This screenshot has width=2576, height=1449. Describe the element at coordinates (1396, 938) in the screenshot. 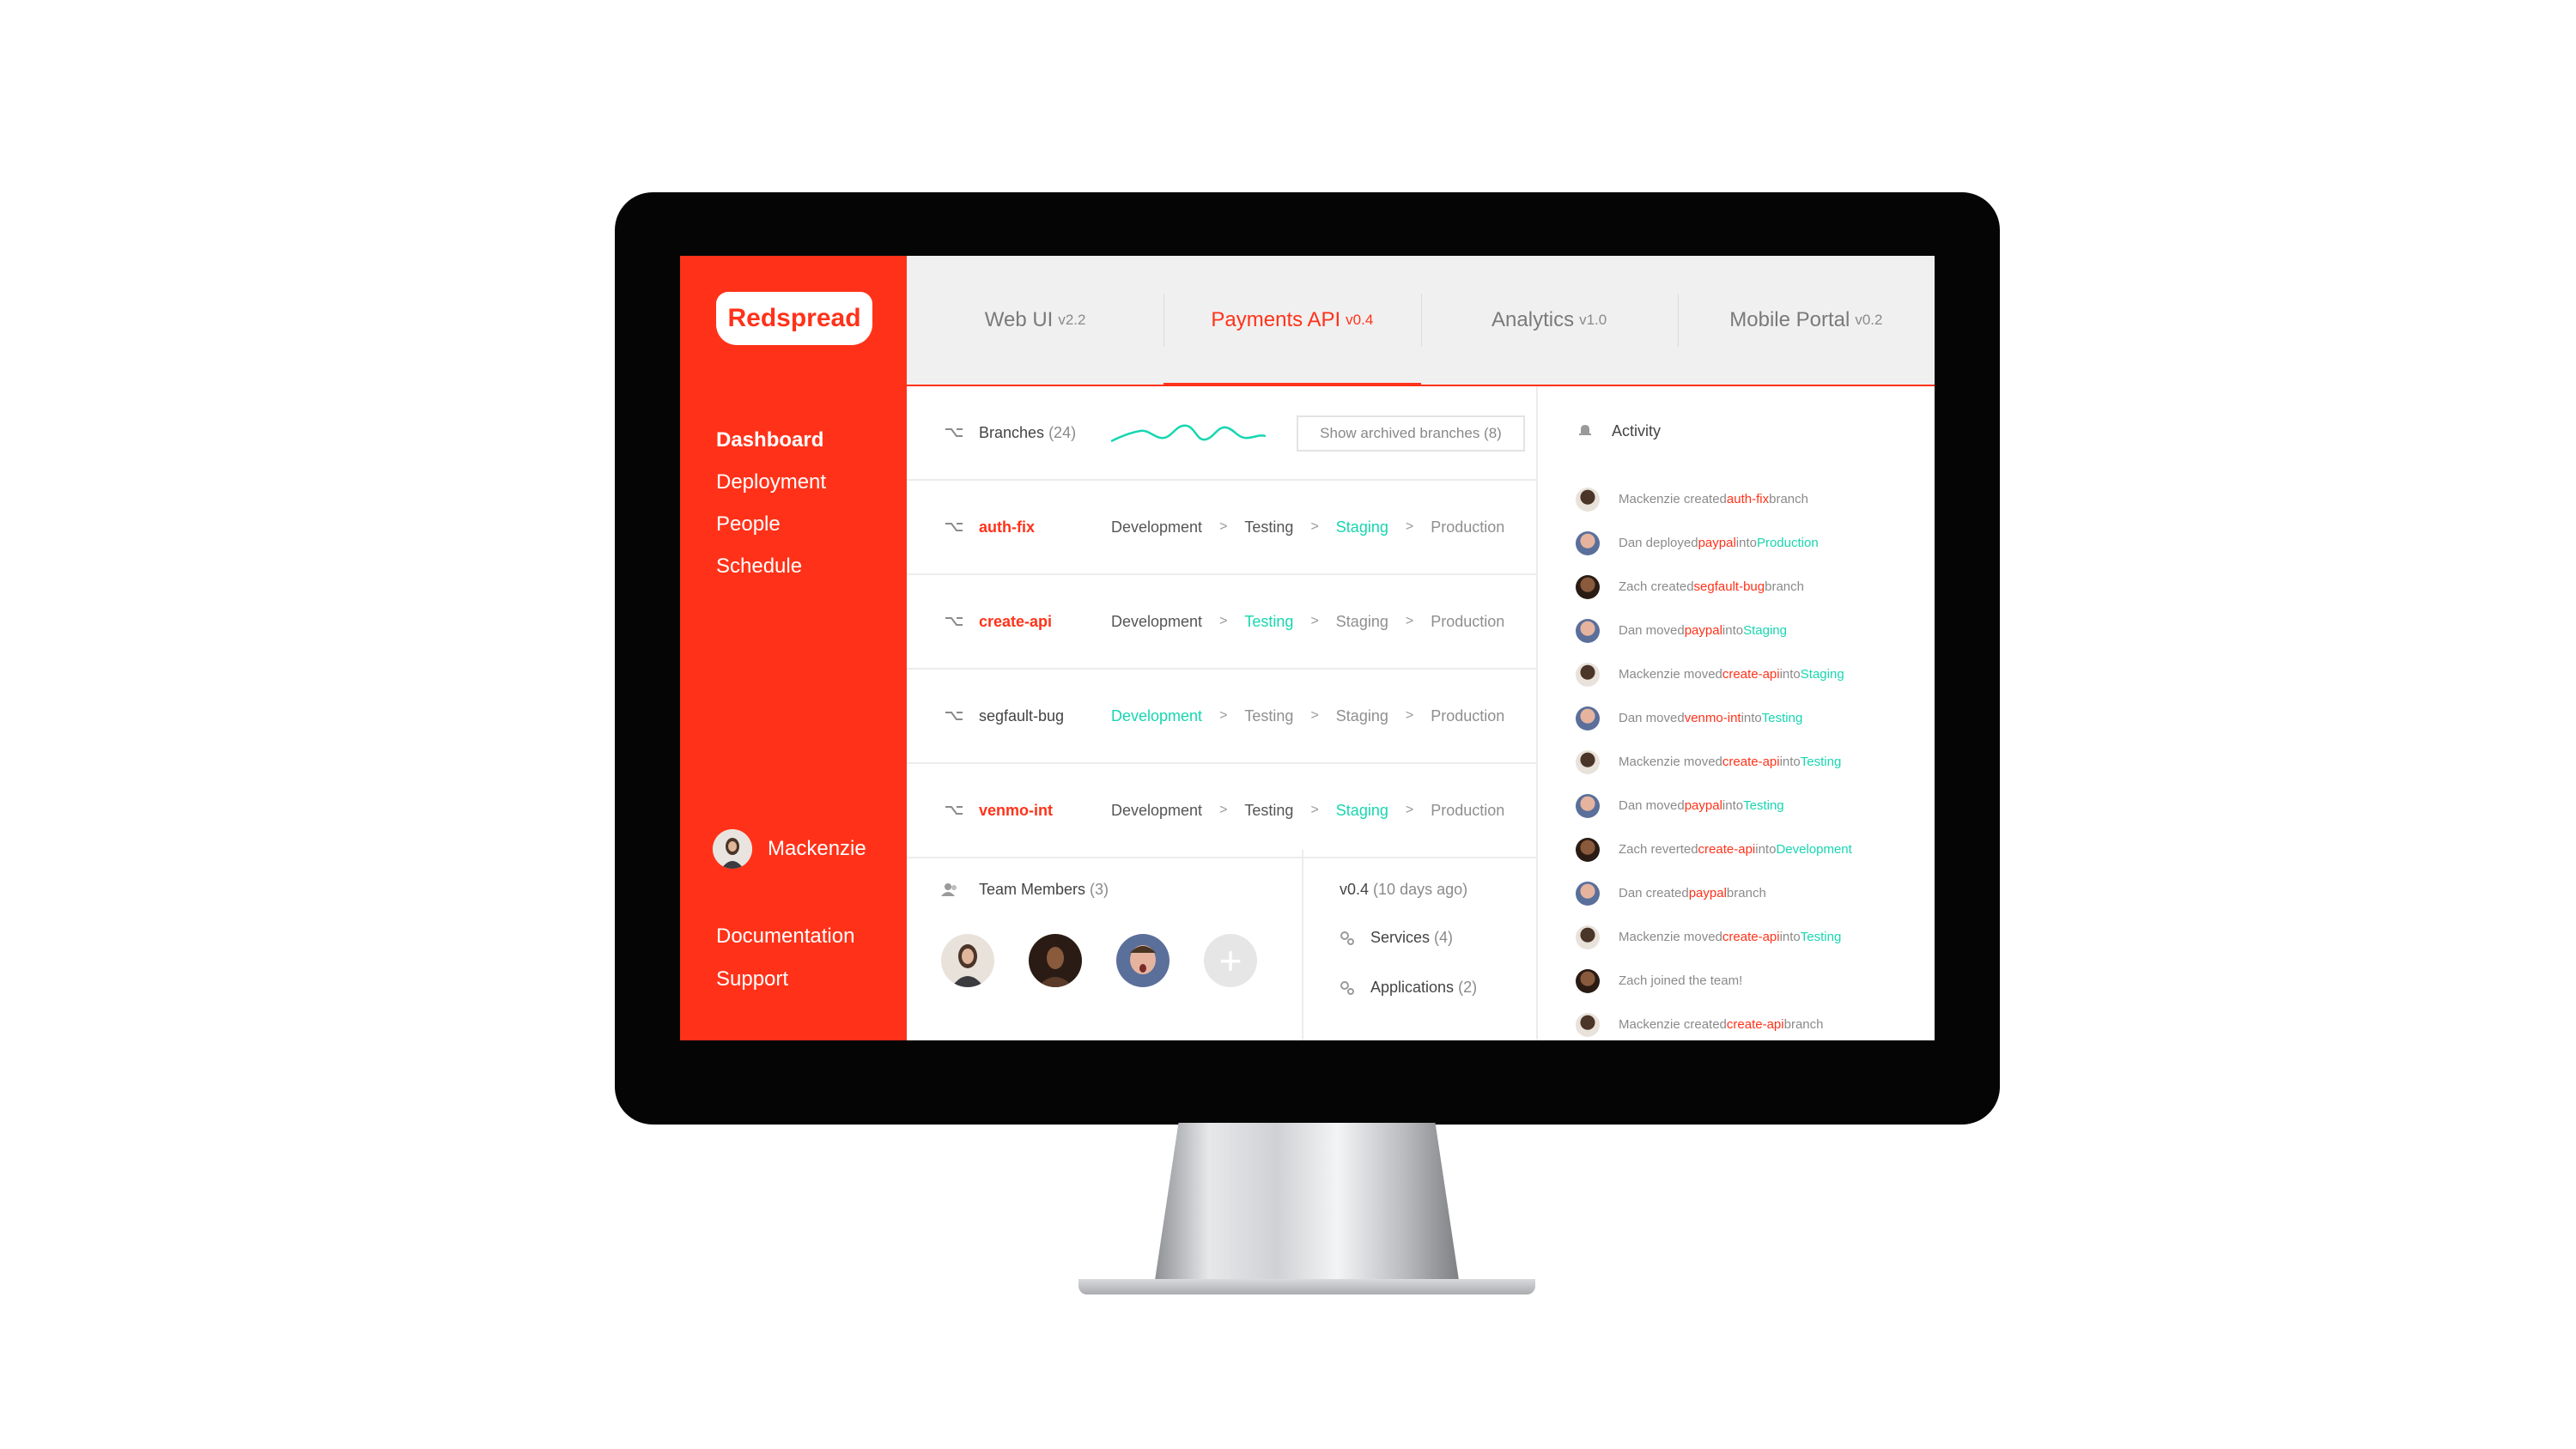

I see `services-link: Services (4)` at that location.